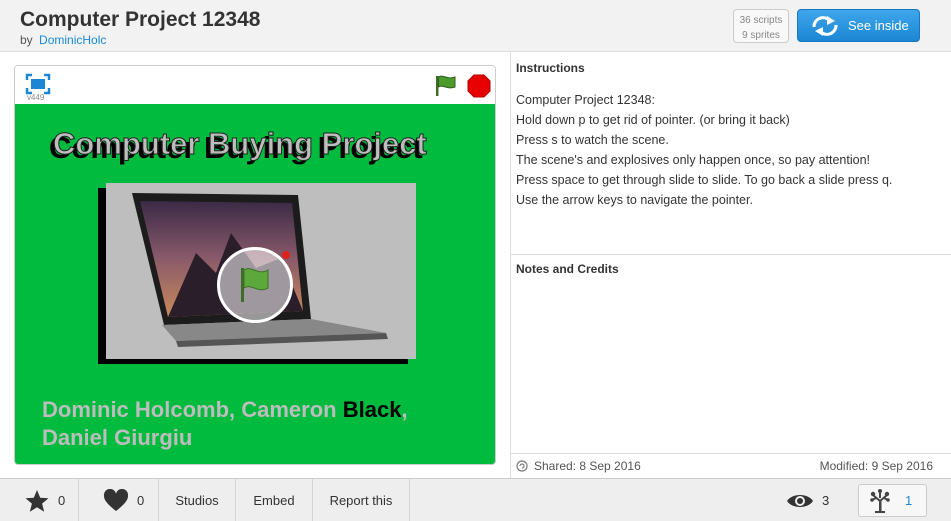  Describe the element at coordinates (197, 500) in the screenshot. I see `studios-button: Studios` at that location.